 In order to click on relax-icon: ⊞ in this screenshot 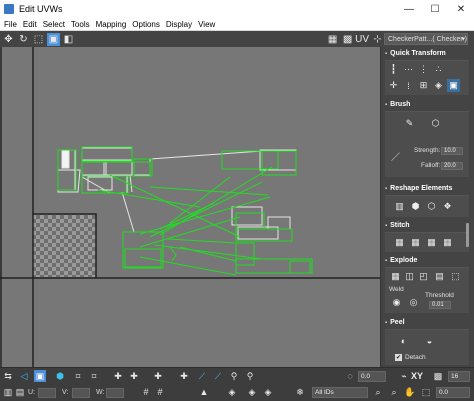, I will do `click(423, 85)`.